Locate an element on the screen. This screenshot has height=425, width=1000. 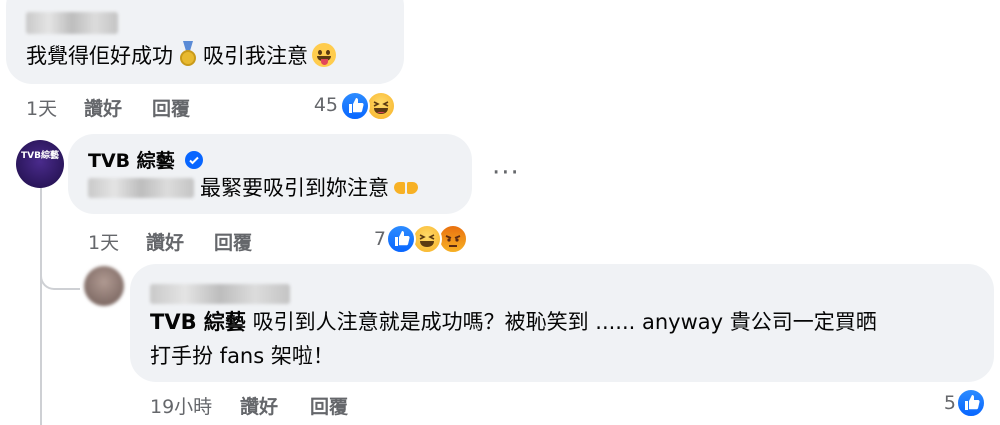
heart-hands-emoji-icon is located at coordinates (406, 188).